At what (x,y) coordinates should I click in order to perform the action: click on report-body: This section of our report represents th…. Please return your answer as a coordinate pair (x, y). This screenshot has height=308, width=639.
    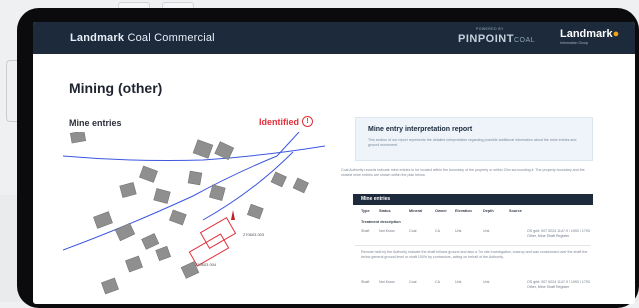
    Looking at the image, I should click on (472, 142).